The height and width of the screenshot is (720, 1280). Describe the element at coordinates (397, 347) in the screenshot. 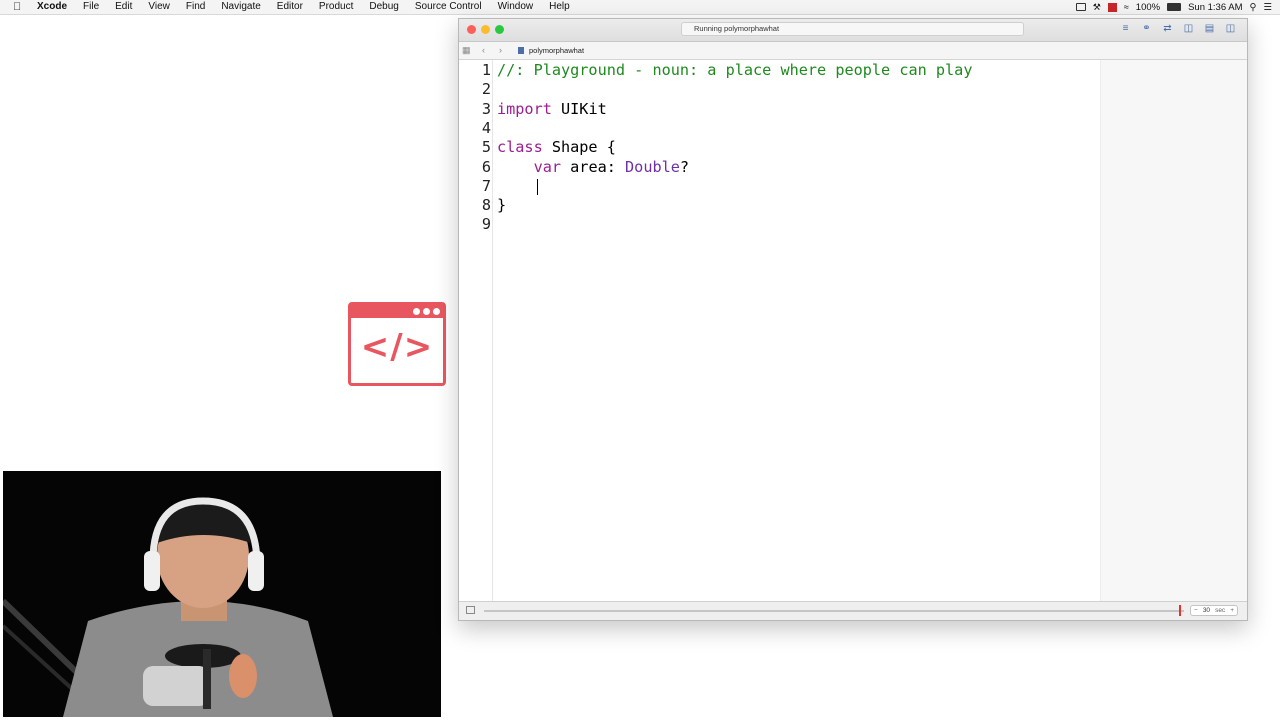

I see `code-brackets-icon: </>` at that location.